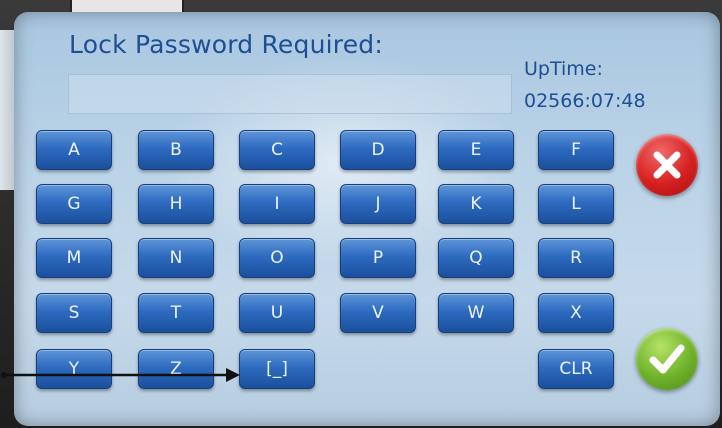 This screenshot has width=722, height=428. What do you see at coordinates (277, 204) in the screenshot?
I see `key-i: I` at bounding box center [277, 204].